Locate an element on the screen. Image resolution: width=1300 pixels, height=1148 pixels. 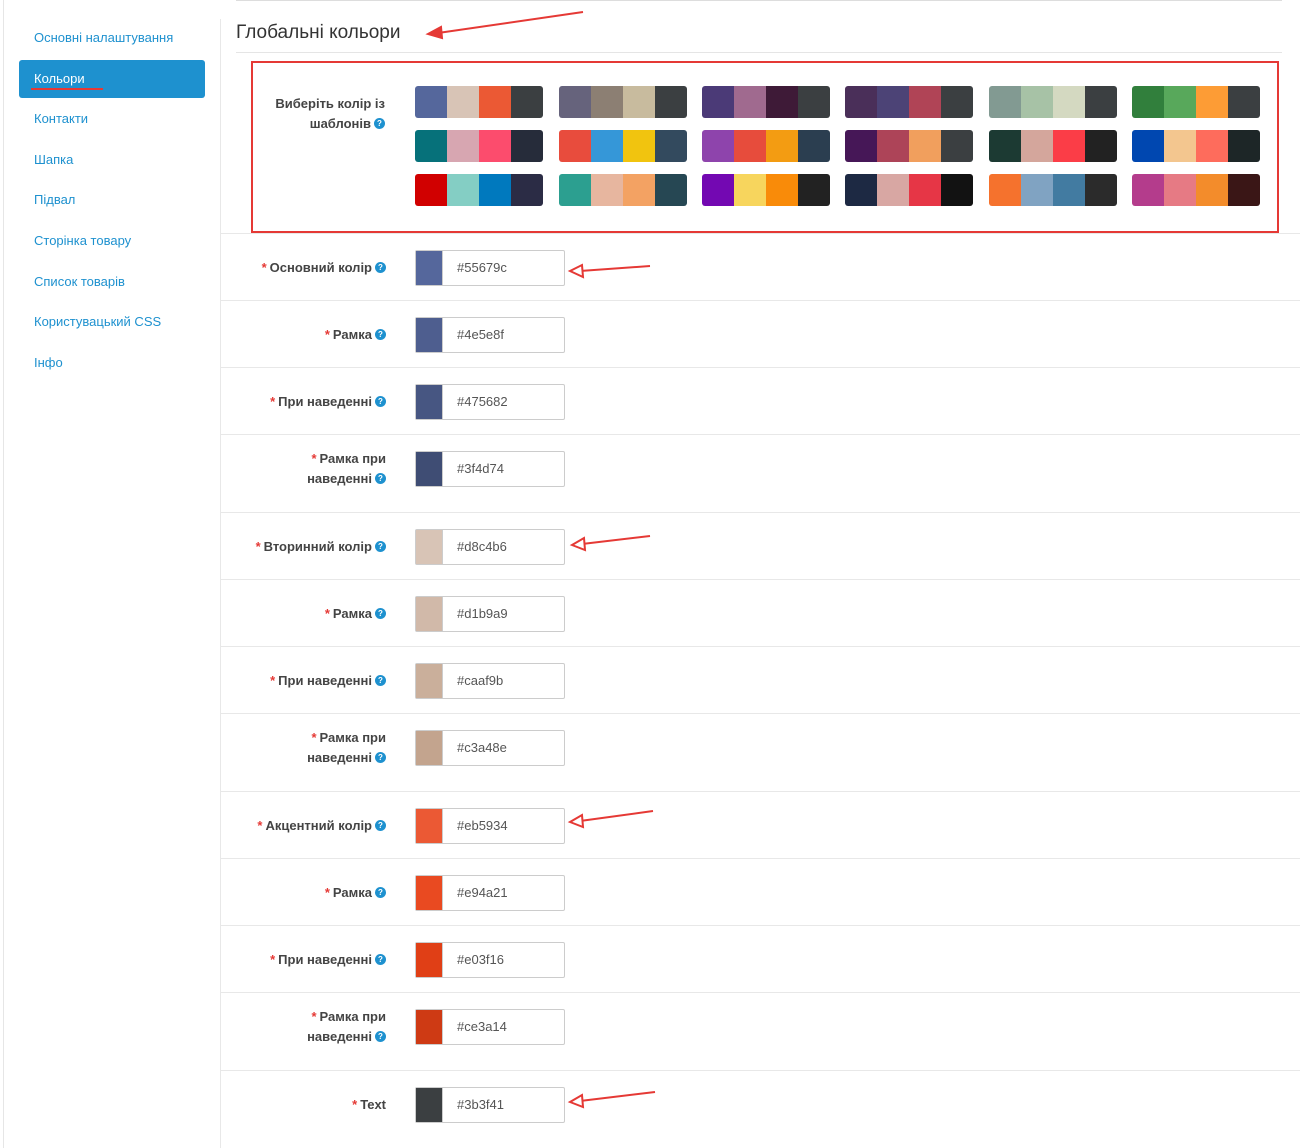
color-hex-value: #4e5e8f is located at coordinates (503, 335).